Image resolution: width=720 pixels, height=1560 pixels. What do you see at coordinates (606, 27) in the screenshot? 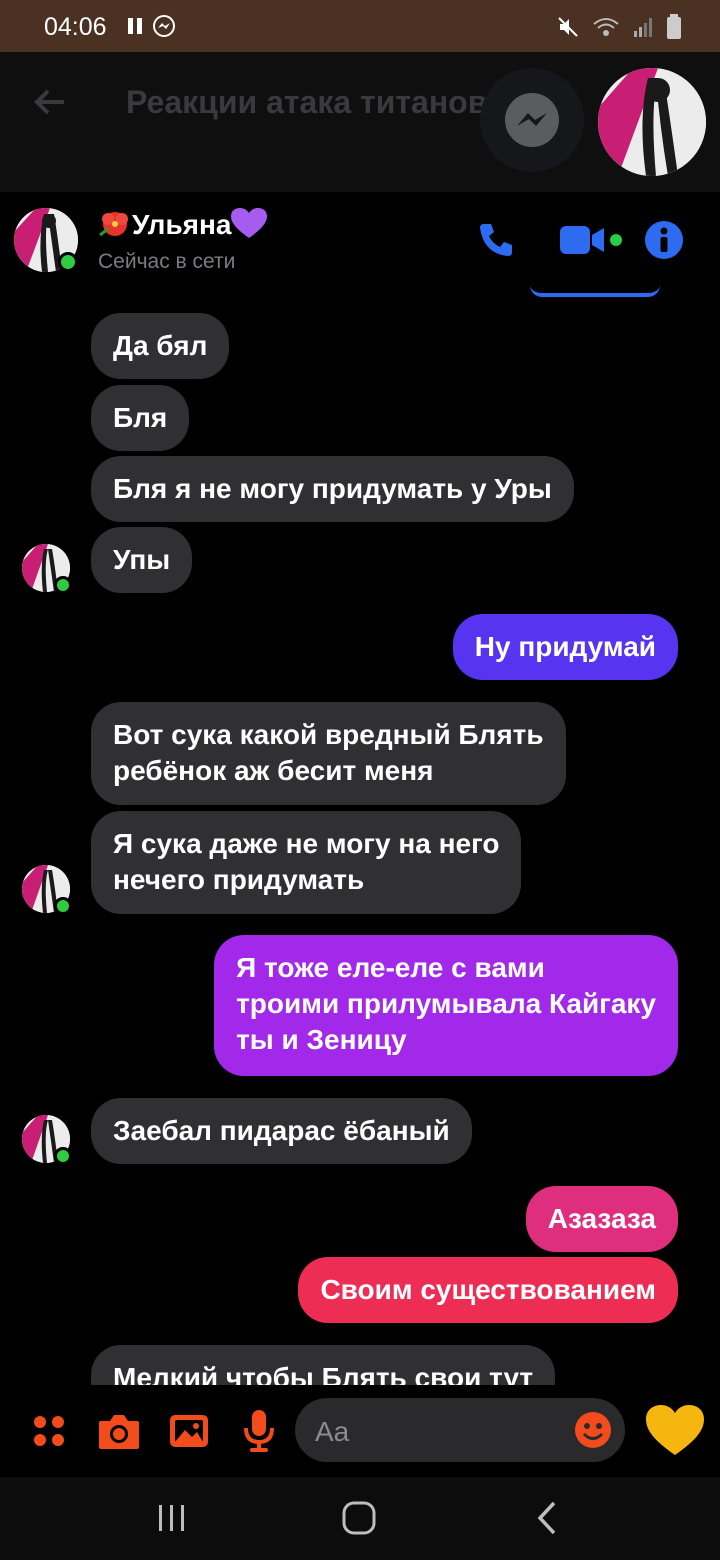
I see `wifi-icon` at bounding box center [606, 27].